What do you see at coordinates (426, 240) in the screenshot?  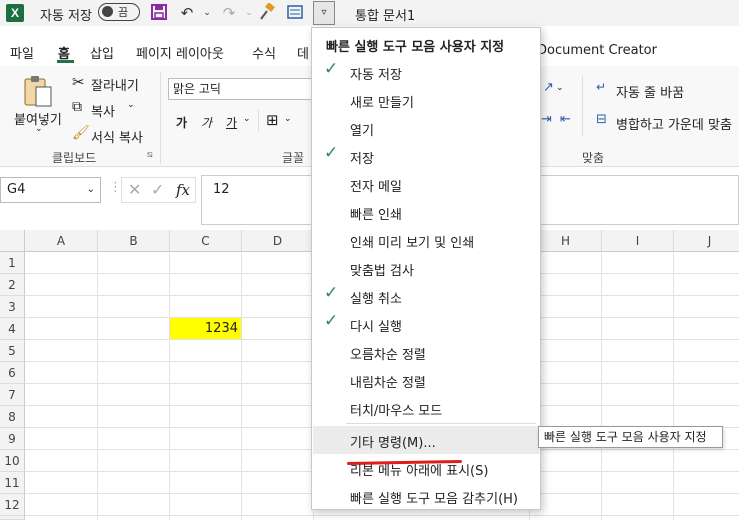 I see `menu-item-print-preview: 인쇄 미리 보기 및 인쇄` at bounding box center [426, 240].